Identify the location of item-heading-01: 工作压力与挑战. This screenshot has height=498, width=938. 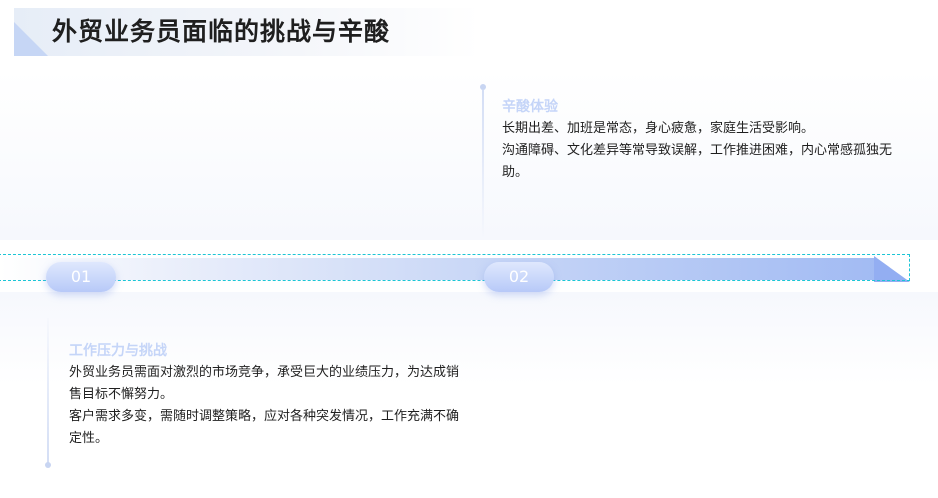
(118, 351).